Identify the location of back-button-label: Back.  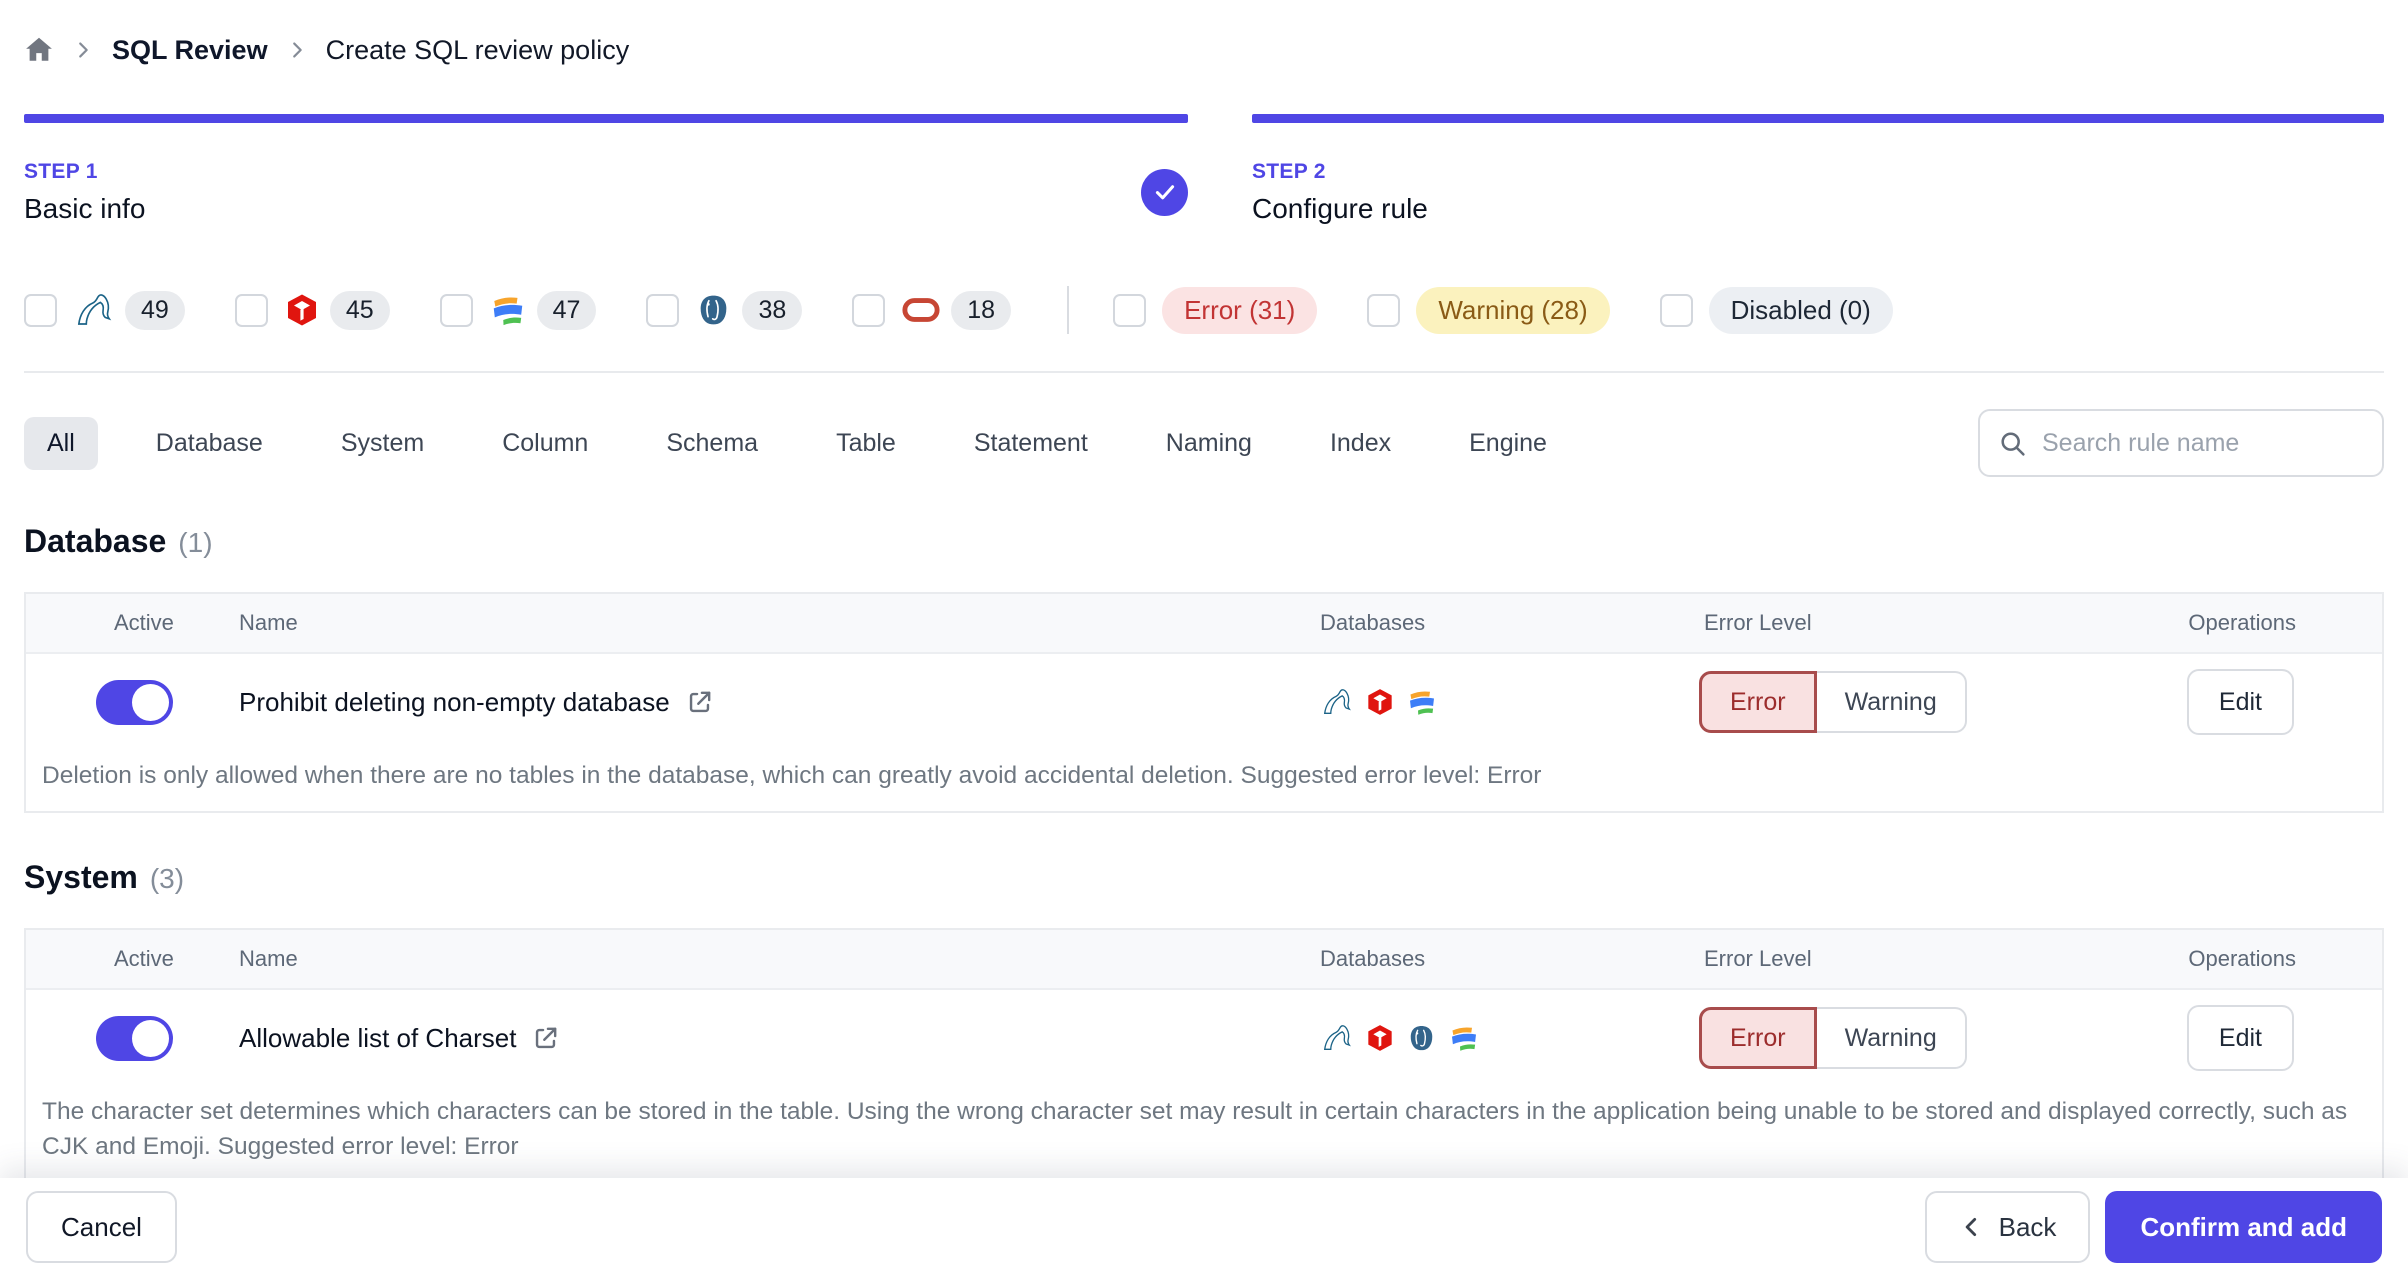
(2027, 1226).